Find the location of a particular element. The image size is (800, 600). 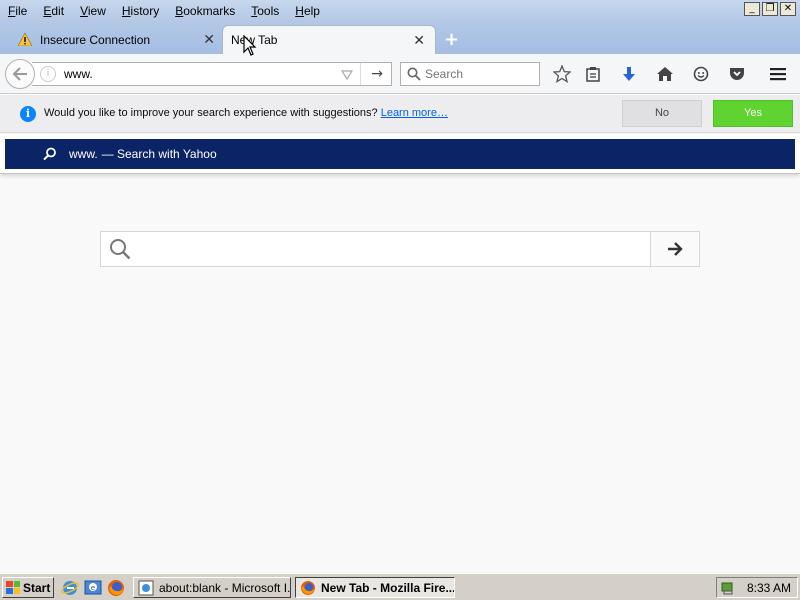

menu-file: File is located at coordinates (17, 11).